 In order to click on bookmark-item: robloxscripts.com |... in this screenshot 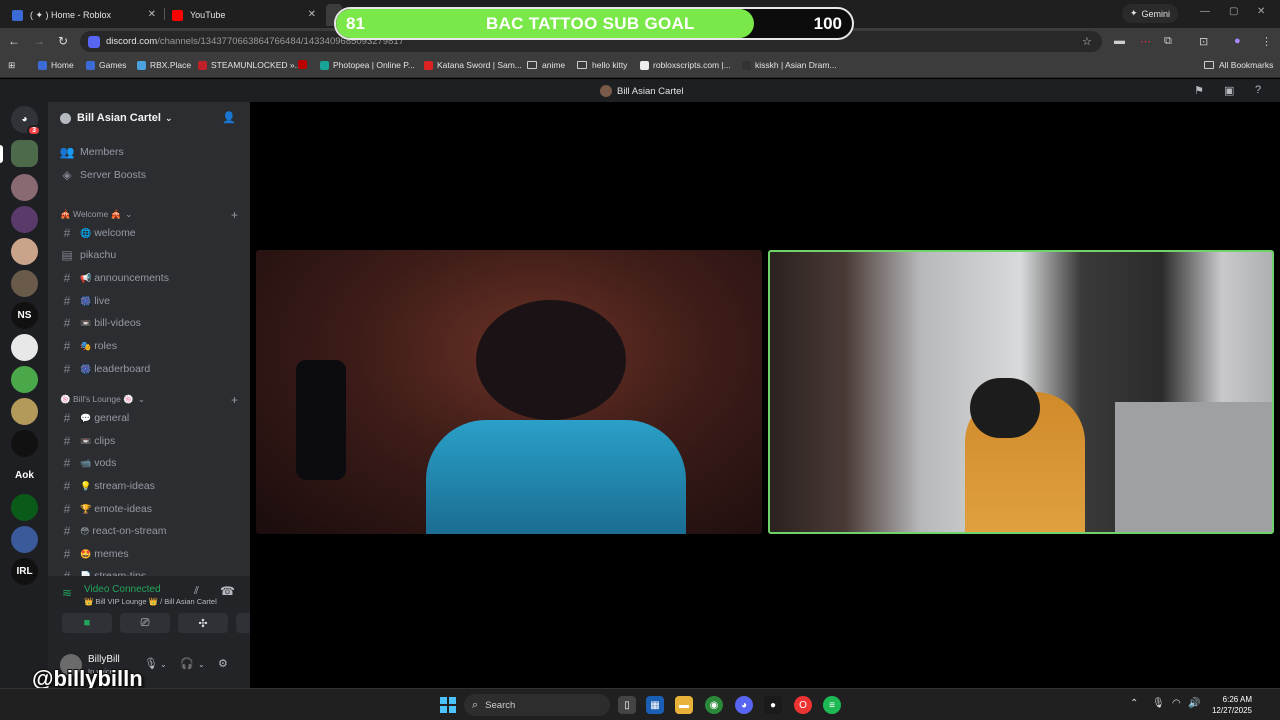, I will do `click(685, 65)`.